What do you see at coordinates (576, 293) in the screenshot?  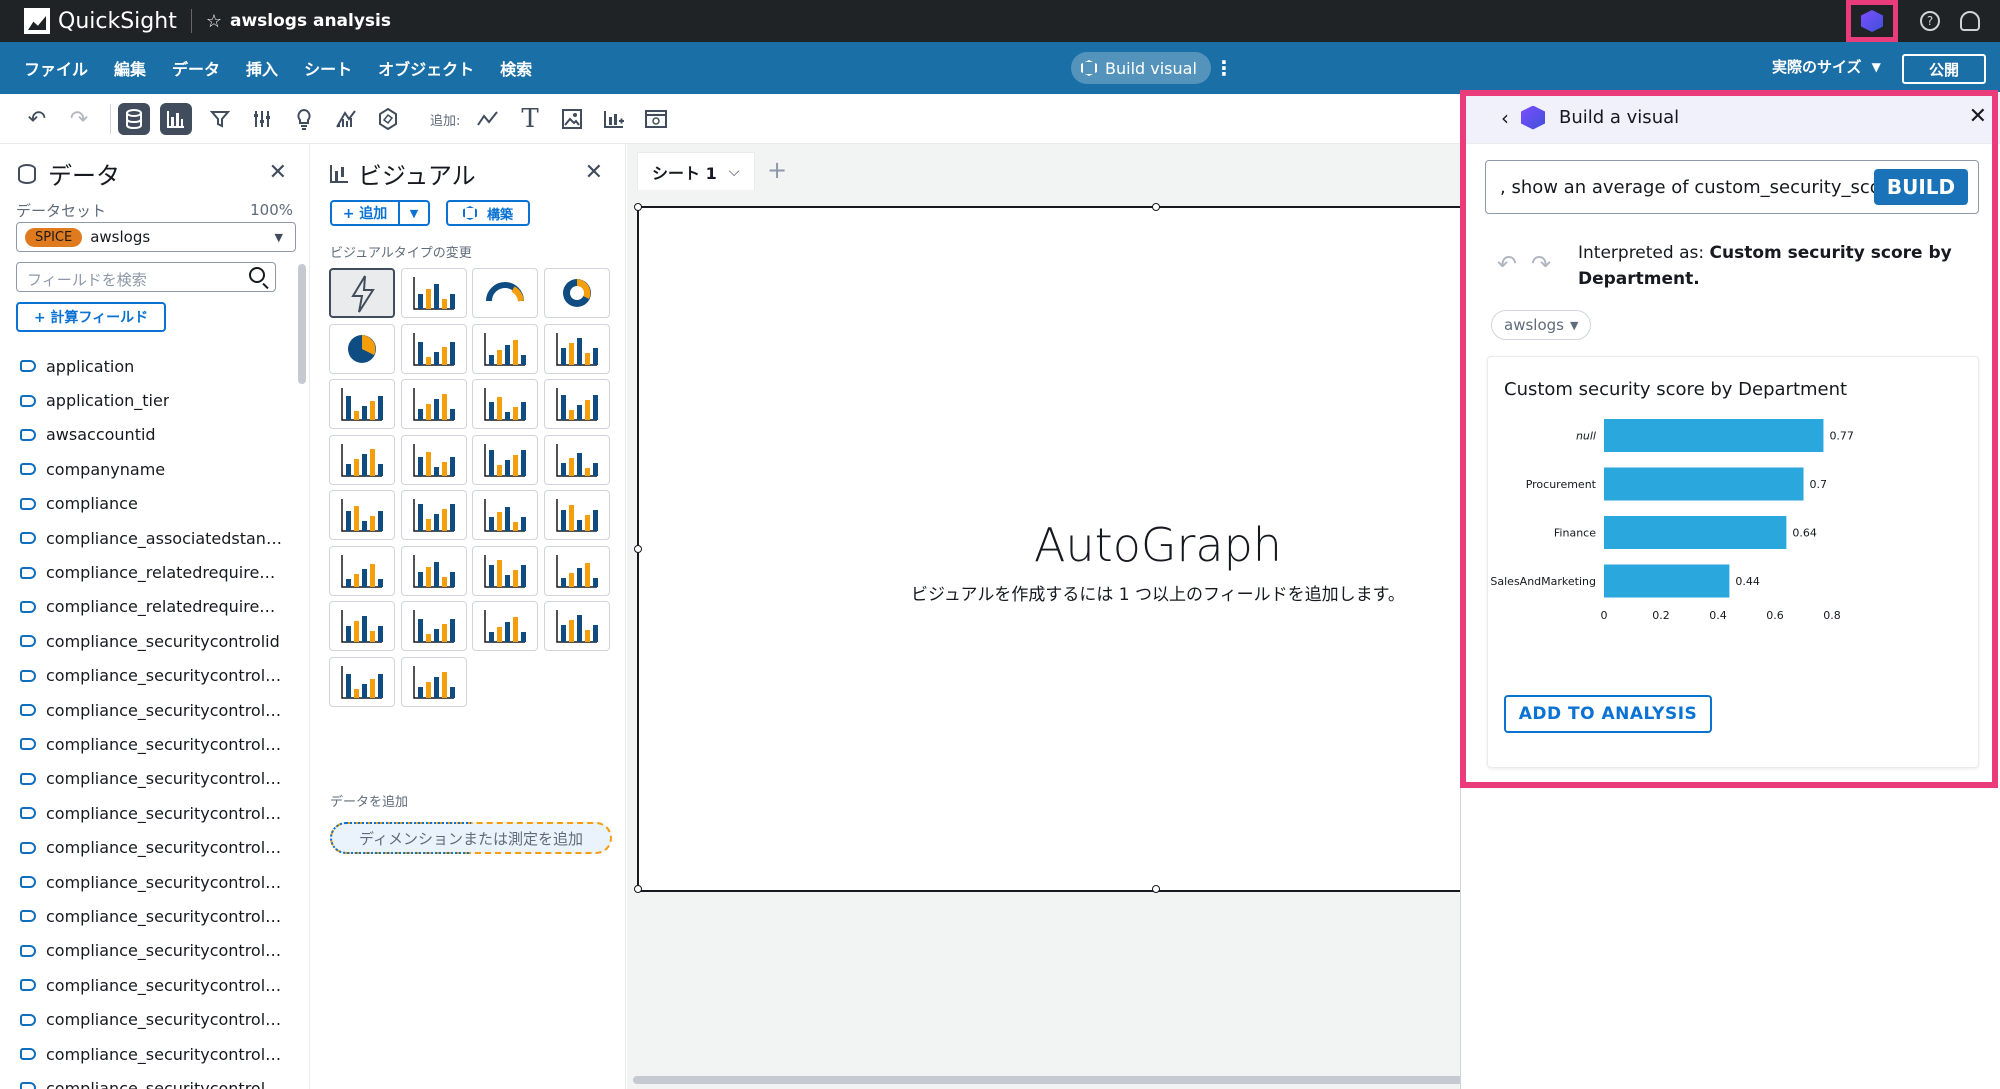 I see `visual-type-donut-icon` at bounding box center [576, 293].